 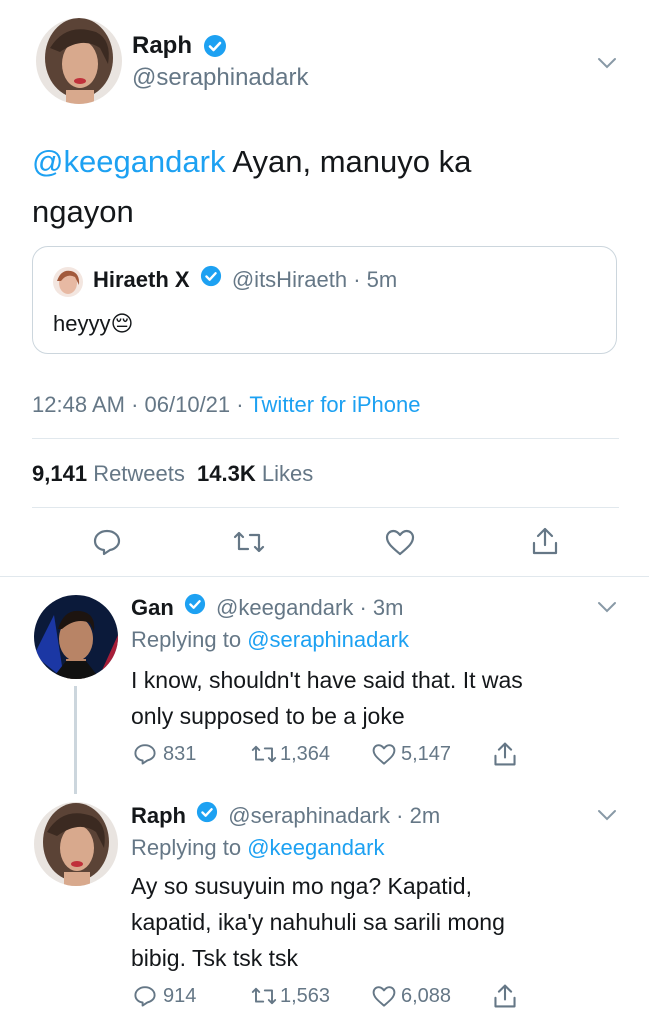 What do you see at coordinates (83, 211) in the screenshot?
I see `tweet-text-part: ngayon` at bounding box center [83, 211].